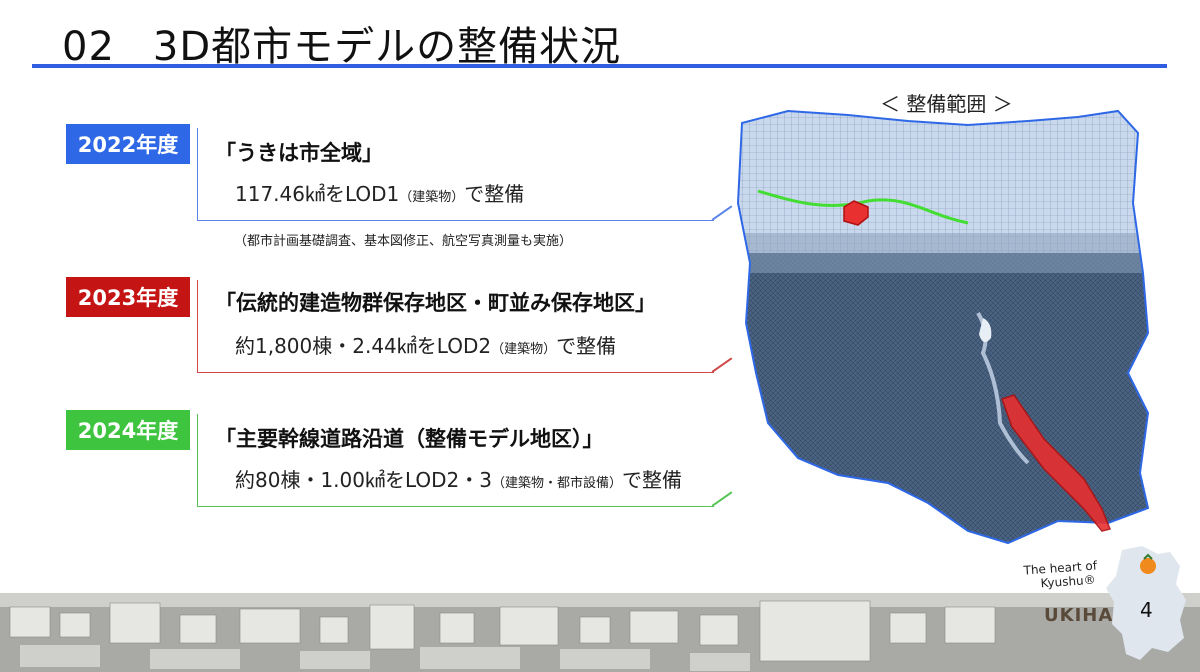 The height and width of the screenshot is (672, 1200). What do you see at coordinates (364, 480) in the screenshot?
I see `detail-main: 約80棟・1.00㎢をLOD2・3` at bounding box center [364, 480].